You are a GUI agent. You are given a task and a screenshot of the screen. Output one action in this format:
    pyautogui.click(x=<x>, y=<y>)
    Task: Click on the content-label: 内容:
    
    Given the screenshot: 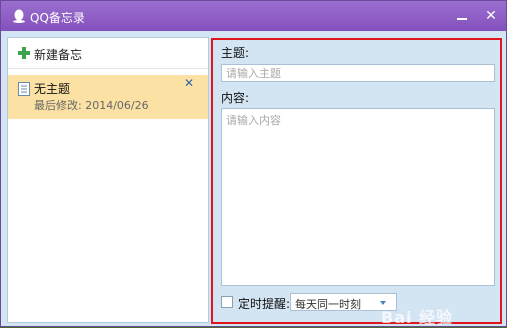 What is the action you would take?
    pyautogui.click(x=235, y=98)
    